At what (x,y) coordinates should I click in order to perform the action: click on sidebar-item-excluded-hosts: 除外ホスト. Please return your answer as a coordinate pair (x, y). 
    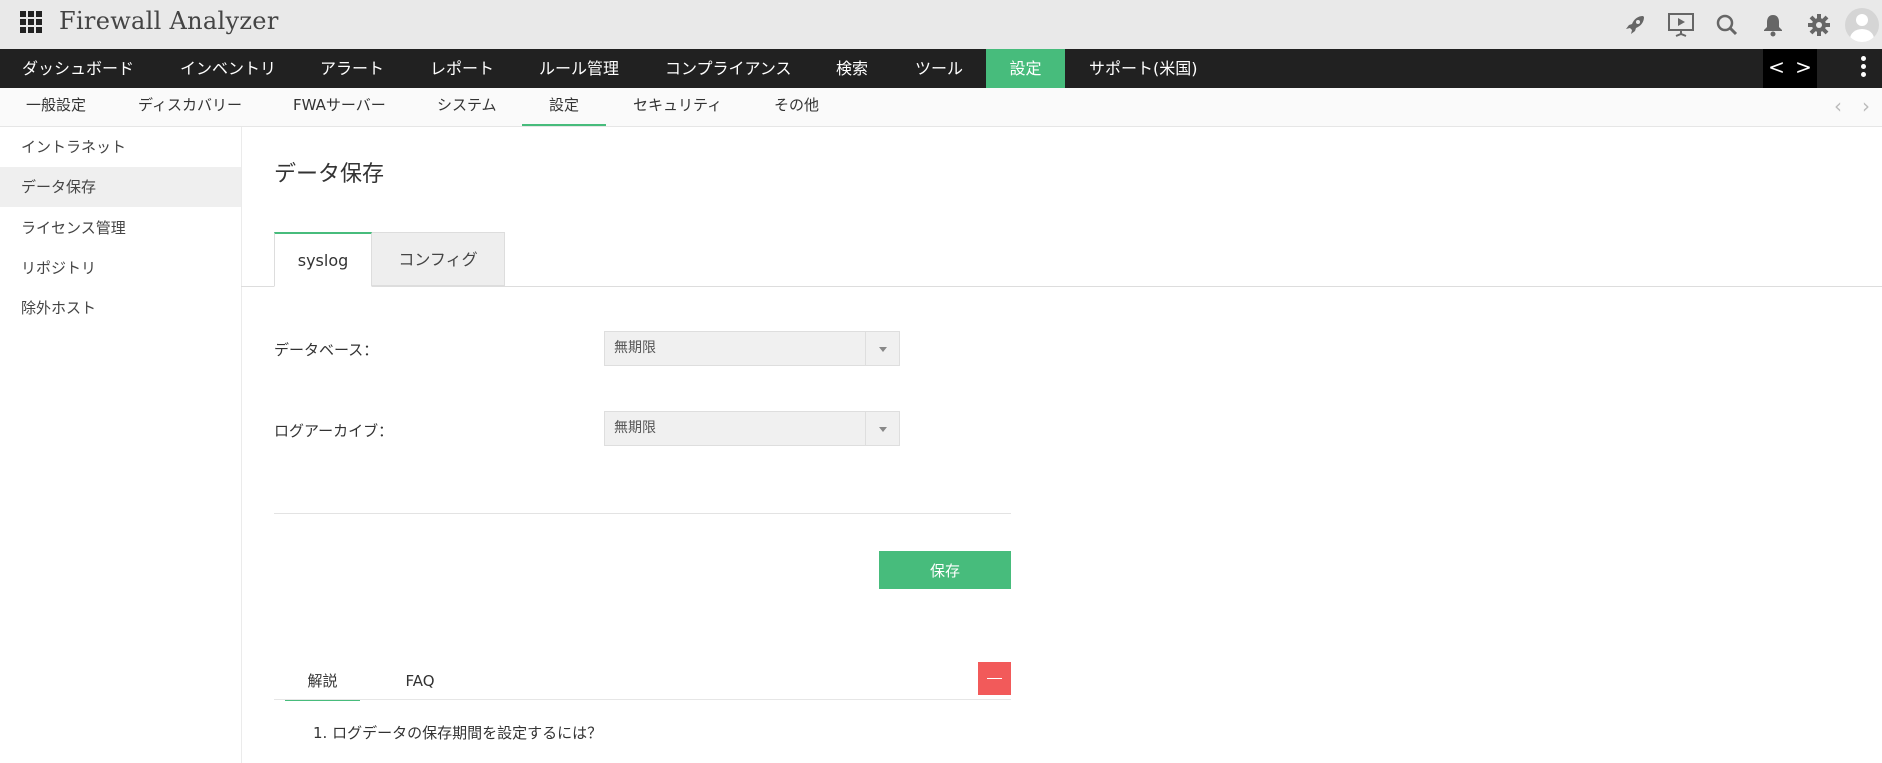
    Looking at the image, I should click on (120, 308).